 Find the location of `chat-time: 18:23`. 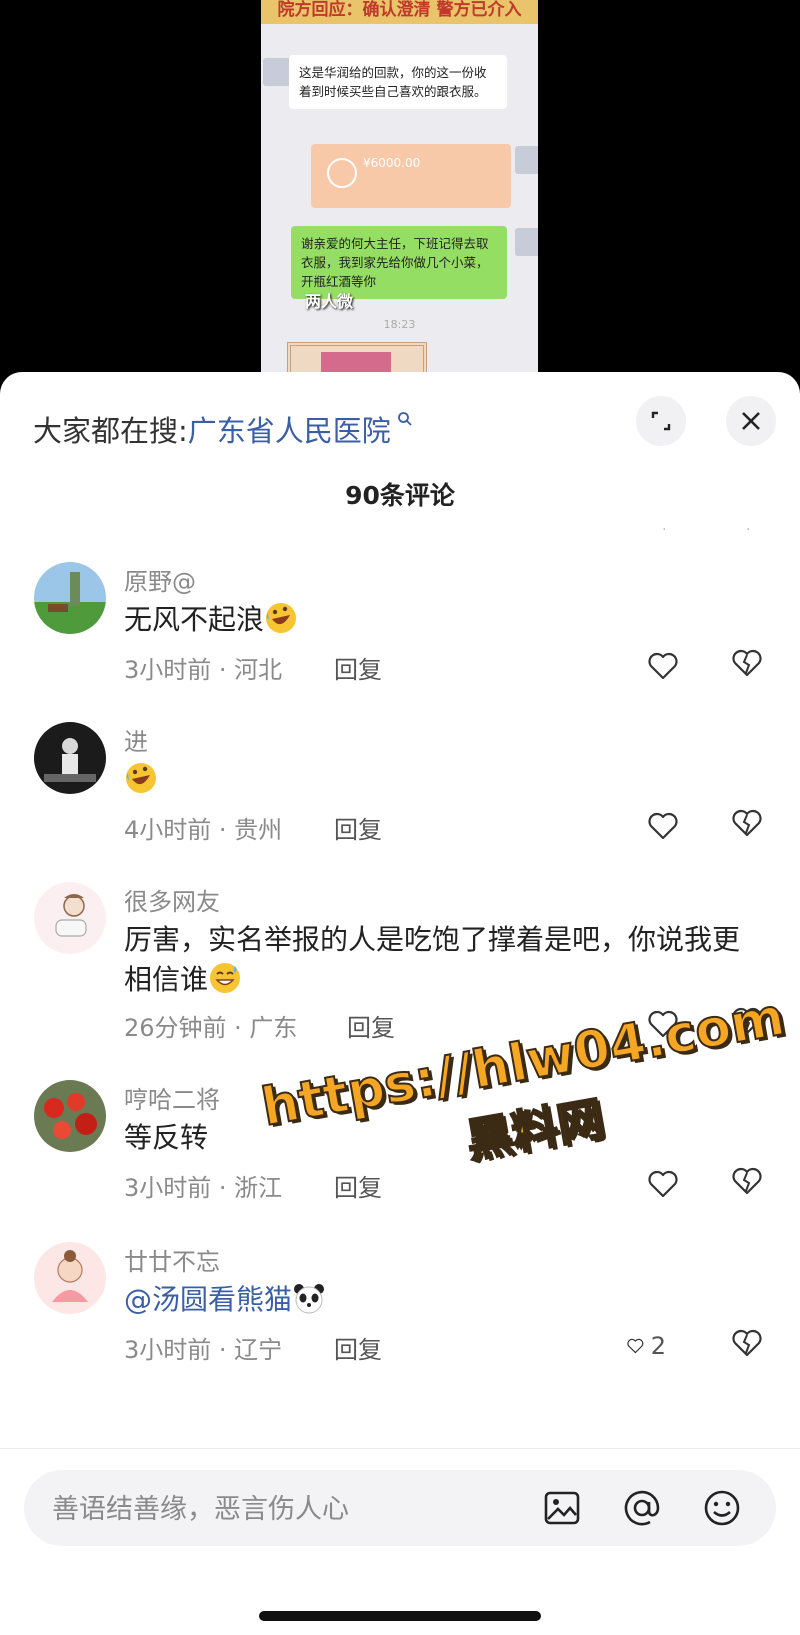

chat-time: 18:23 is located at coordinates (399, 324).